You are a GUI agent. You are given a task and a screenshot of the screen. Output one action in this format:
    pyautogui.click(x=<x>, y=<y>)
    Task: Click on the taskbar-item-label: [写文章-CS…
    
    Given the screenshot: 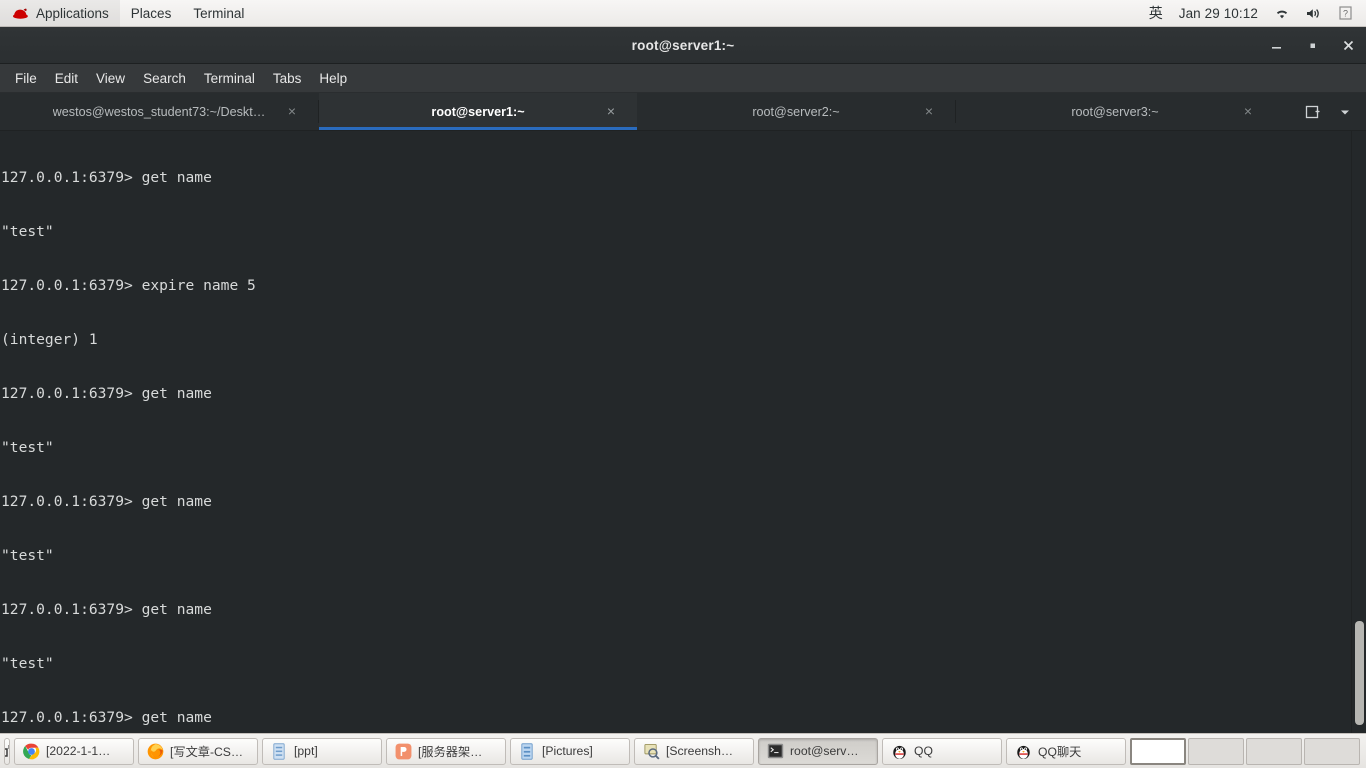 What is the action you would take?
    pyautogui.click(x=207, y=752)
    